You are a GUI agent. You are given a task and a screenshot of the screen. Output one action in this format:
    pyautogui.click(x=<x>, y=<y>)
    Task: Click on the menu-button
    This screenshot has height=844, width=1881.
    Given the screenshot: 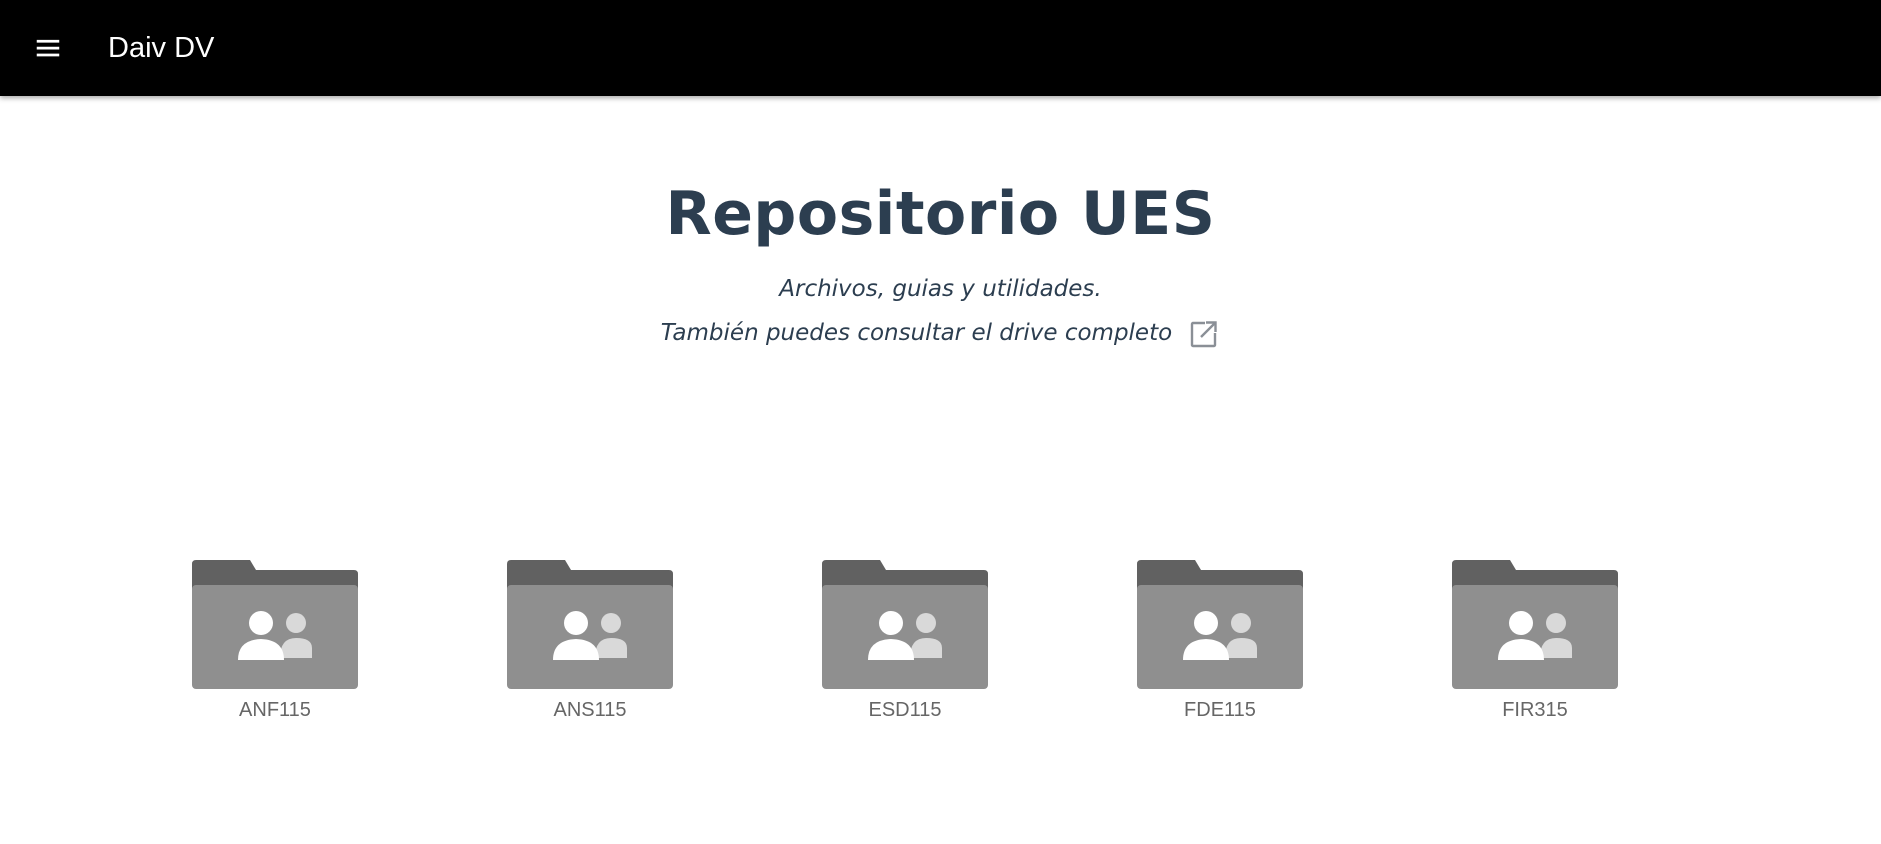 What is the action you would take?
    pyautogui.click(x=48, y=48)
    